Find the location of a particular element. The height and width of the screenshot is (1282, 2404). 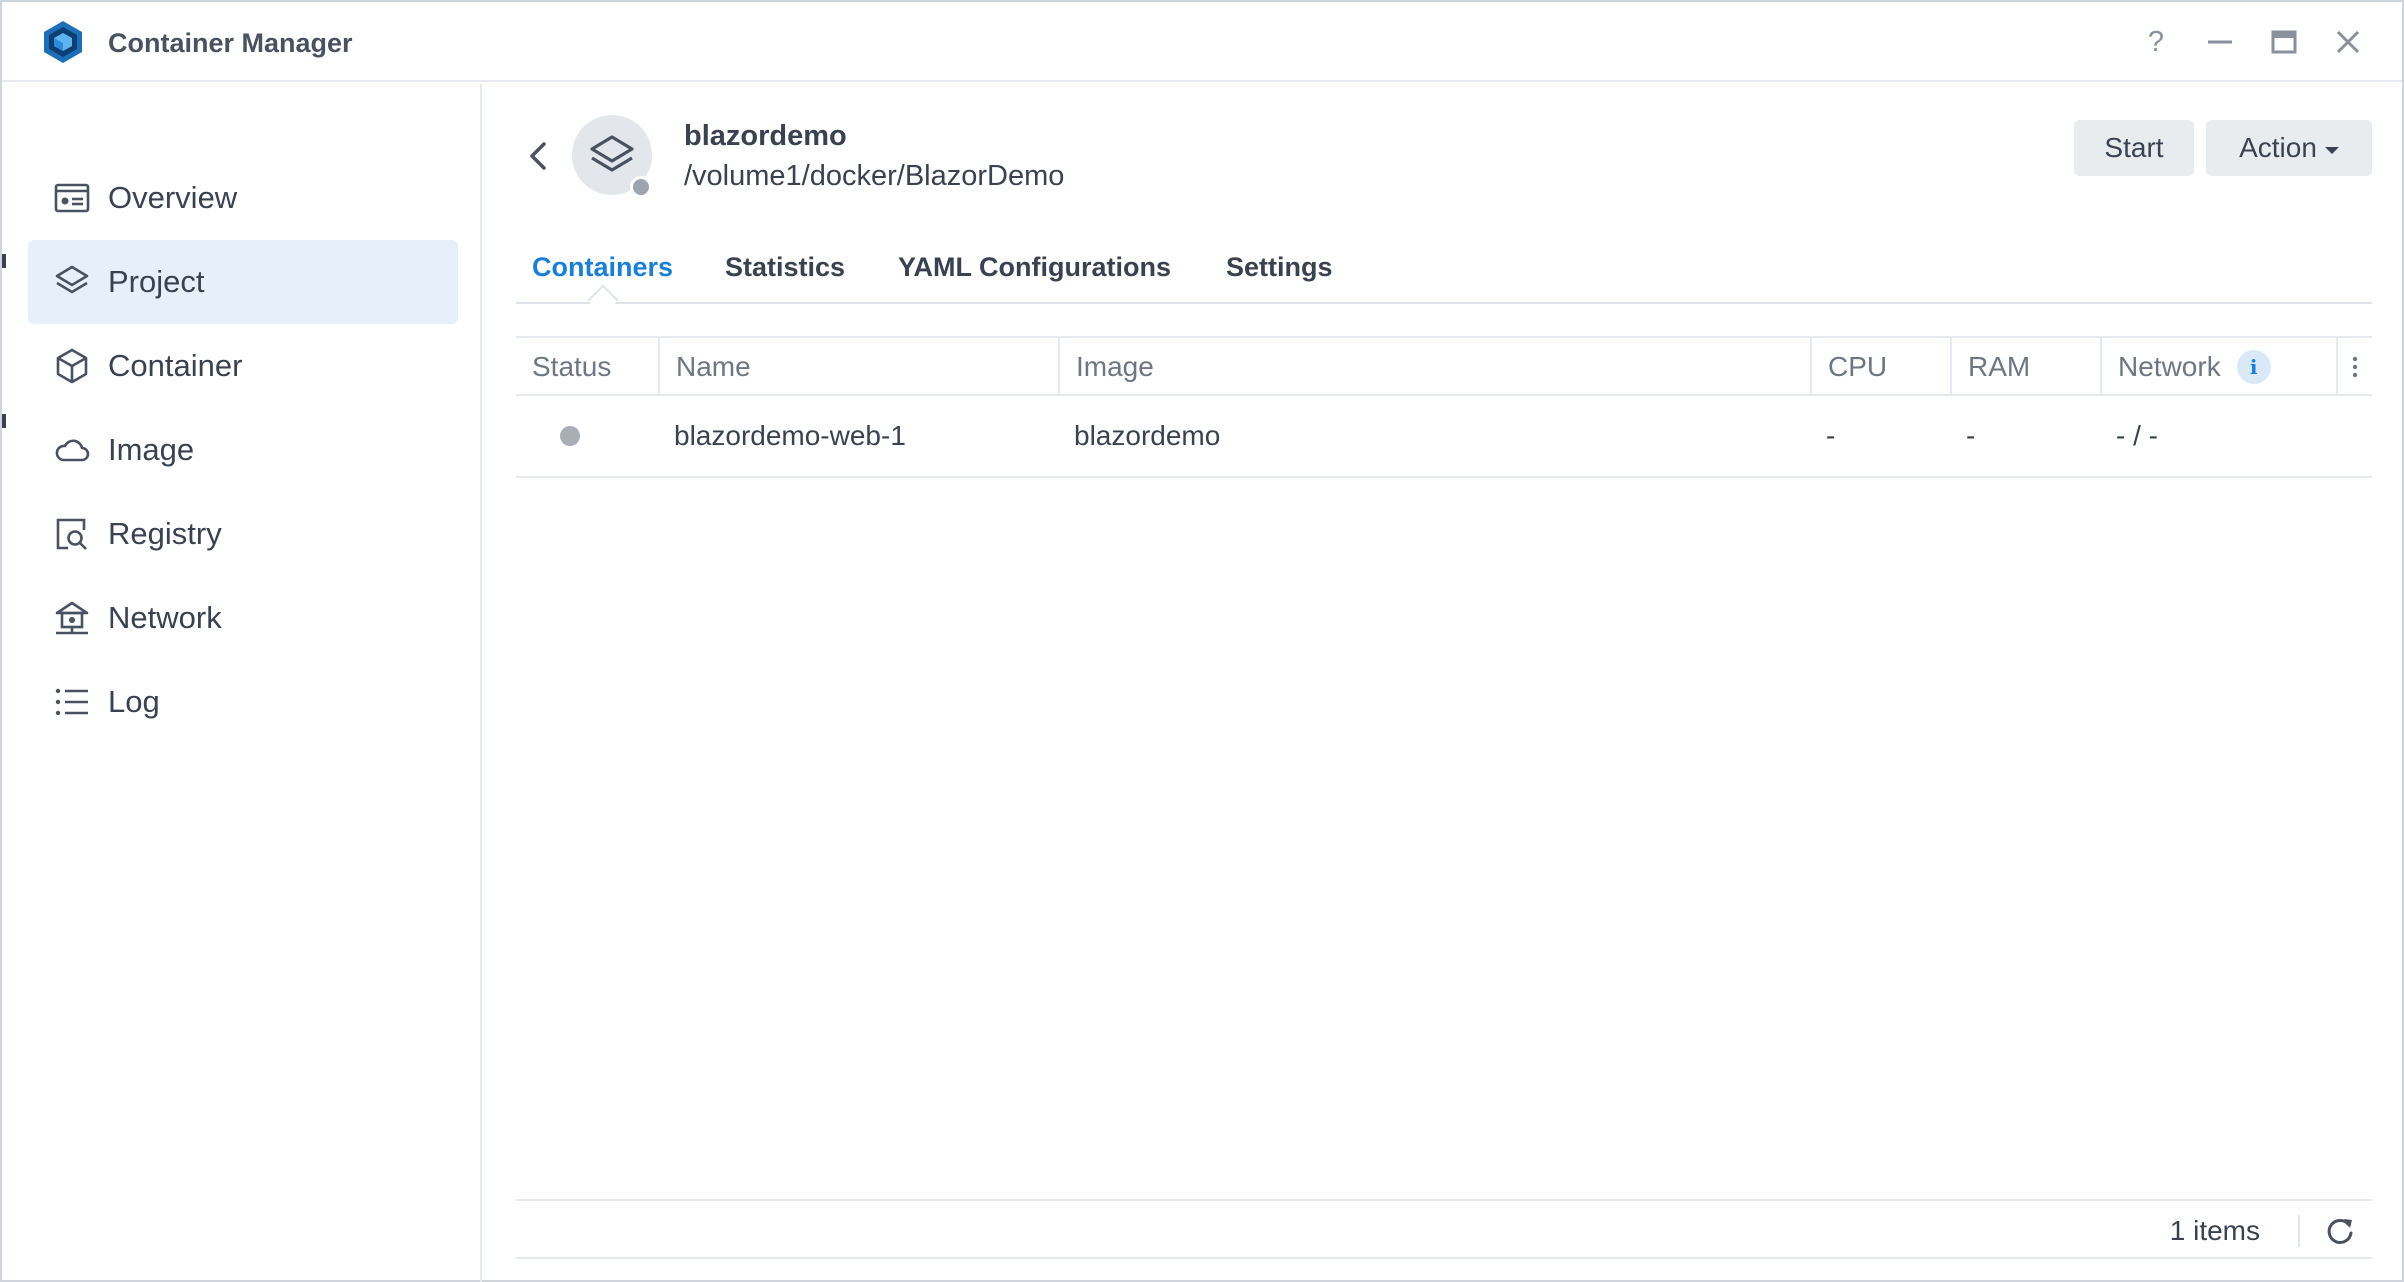

column-header-ram: RAM is located at coordinates (2025, 367).